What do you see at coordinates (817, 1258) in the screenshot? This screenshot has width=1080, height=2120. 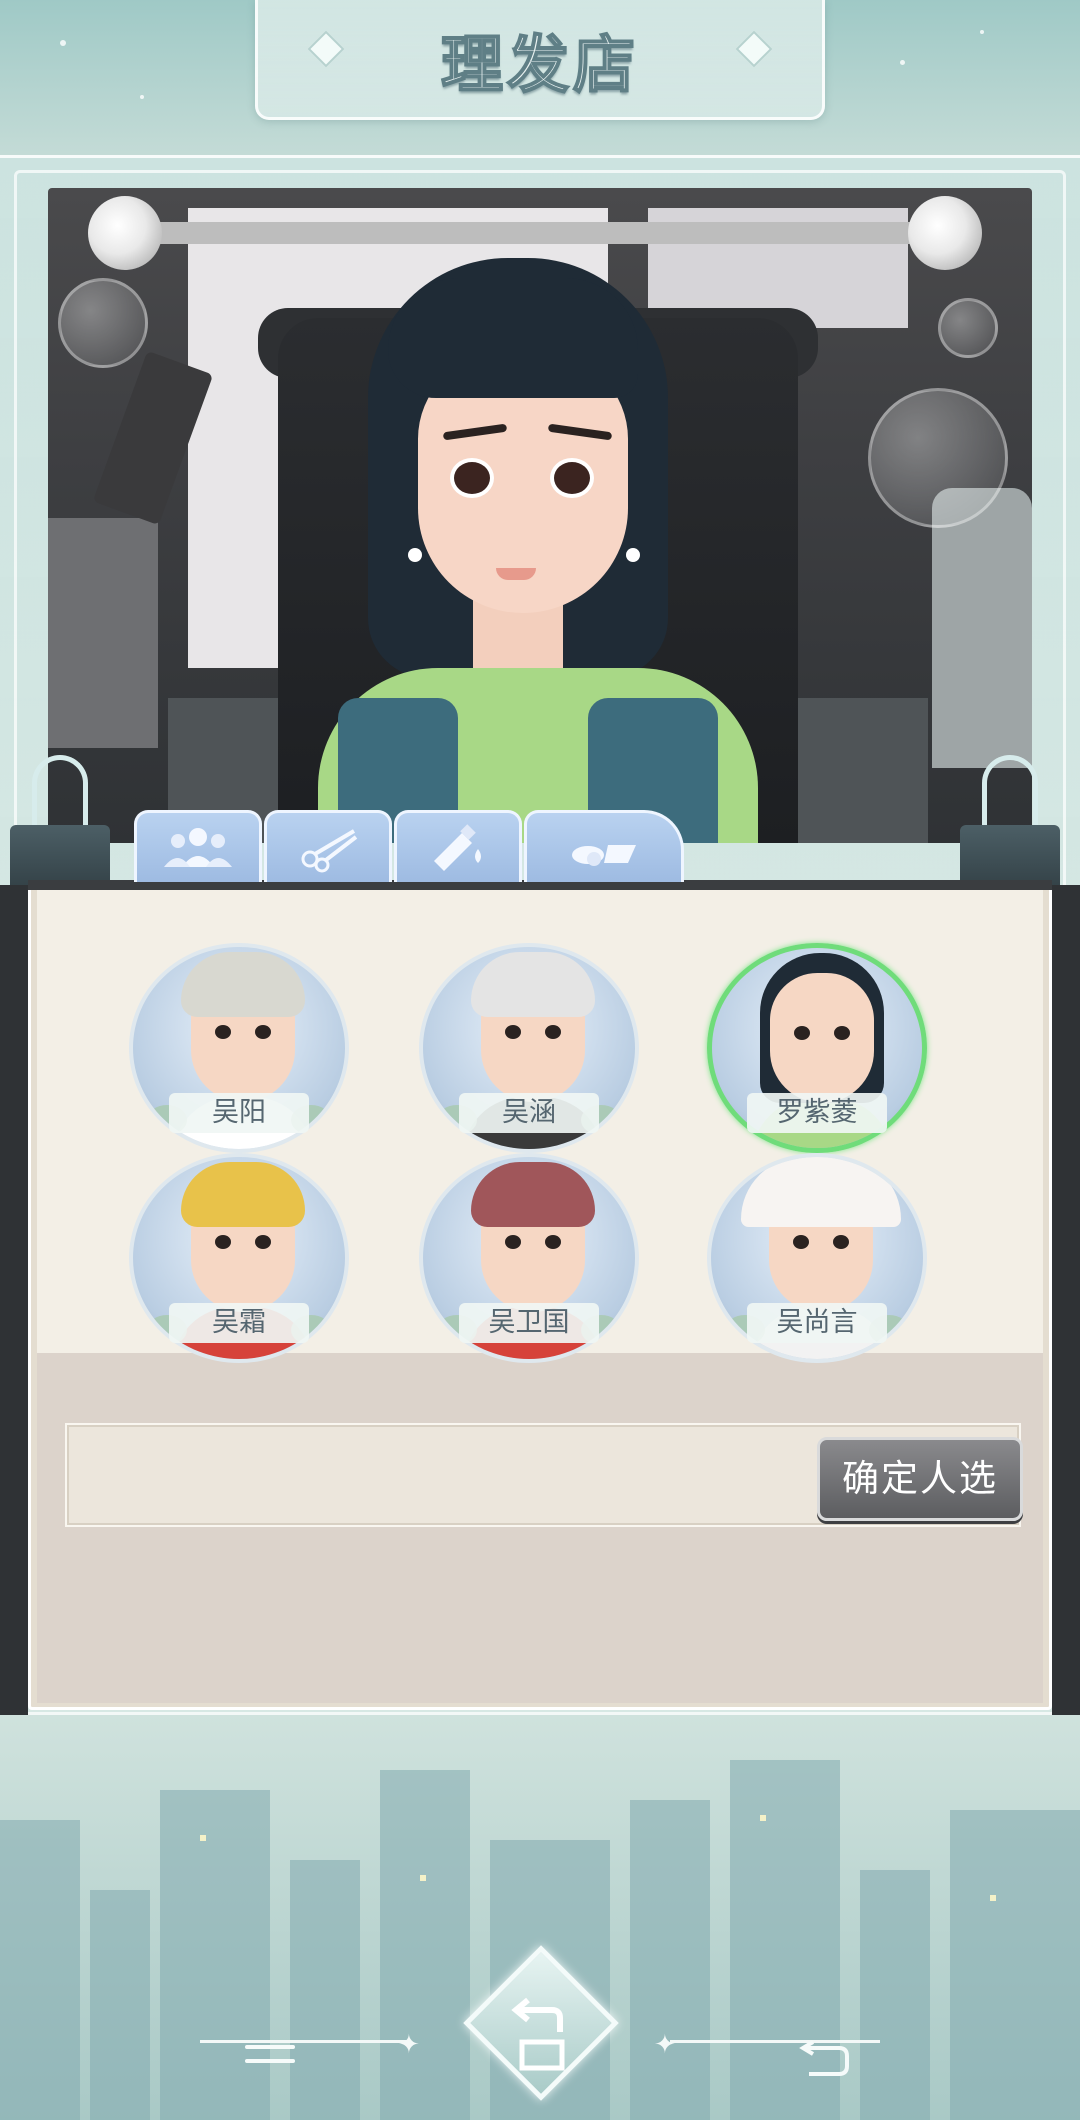 I see `character-card: 吴尚言` at bounding box center [817, 1258].